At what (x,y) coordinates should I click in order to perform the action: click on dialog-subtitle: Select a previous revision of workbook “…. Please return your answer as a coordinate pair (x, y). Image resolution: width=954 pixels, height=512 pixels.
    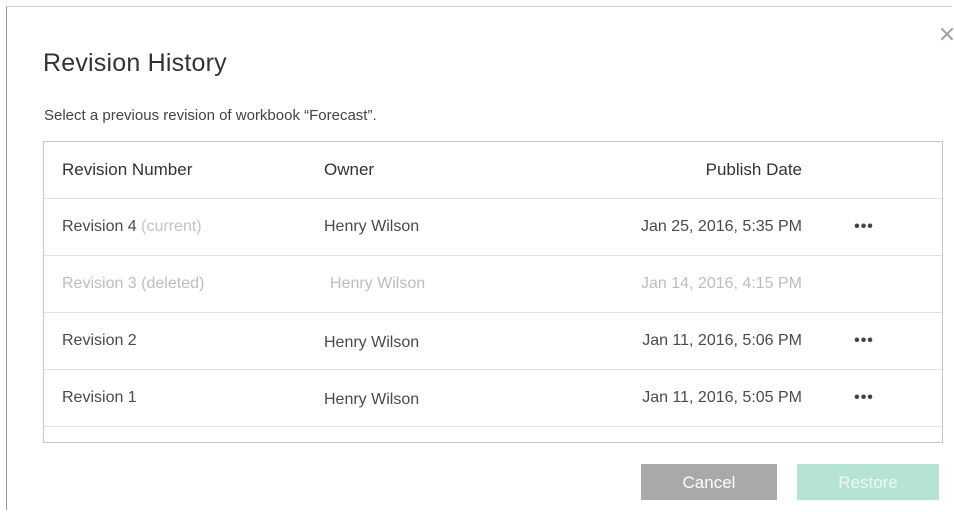
    Looking at the image, I should click on (210, 115).